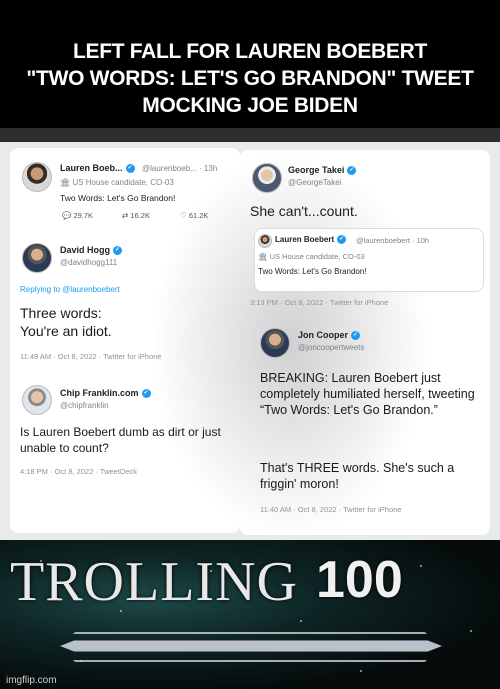 The image size is (500, 689). Describe the element at coordinates (78, 471) in the screenshot. I see `tweet-meta: 4:18 PM · Oct 8, 2022 · TweetDeck` at that location.